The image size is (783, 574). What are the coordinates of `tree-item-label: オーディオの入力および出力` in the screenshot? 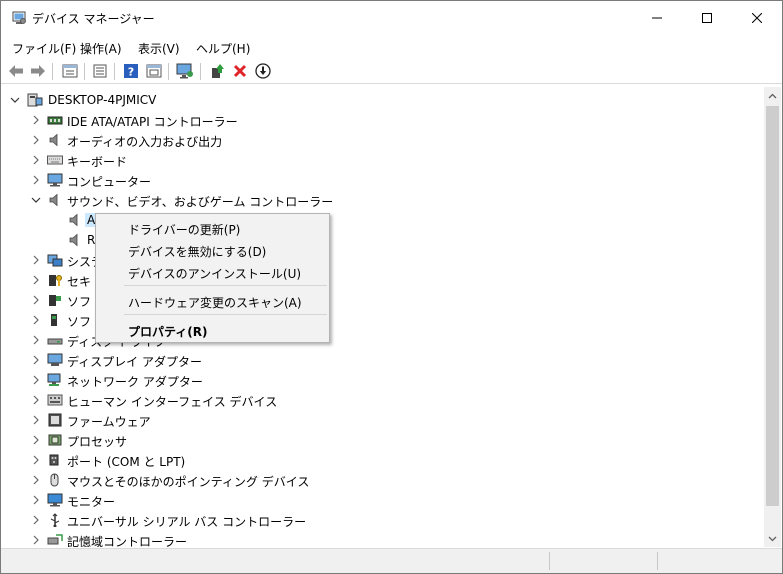 It's located at (145, 142).